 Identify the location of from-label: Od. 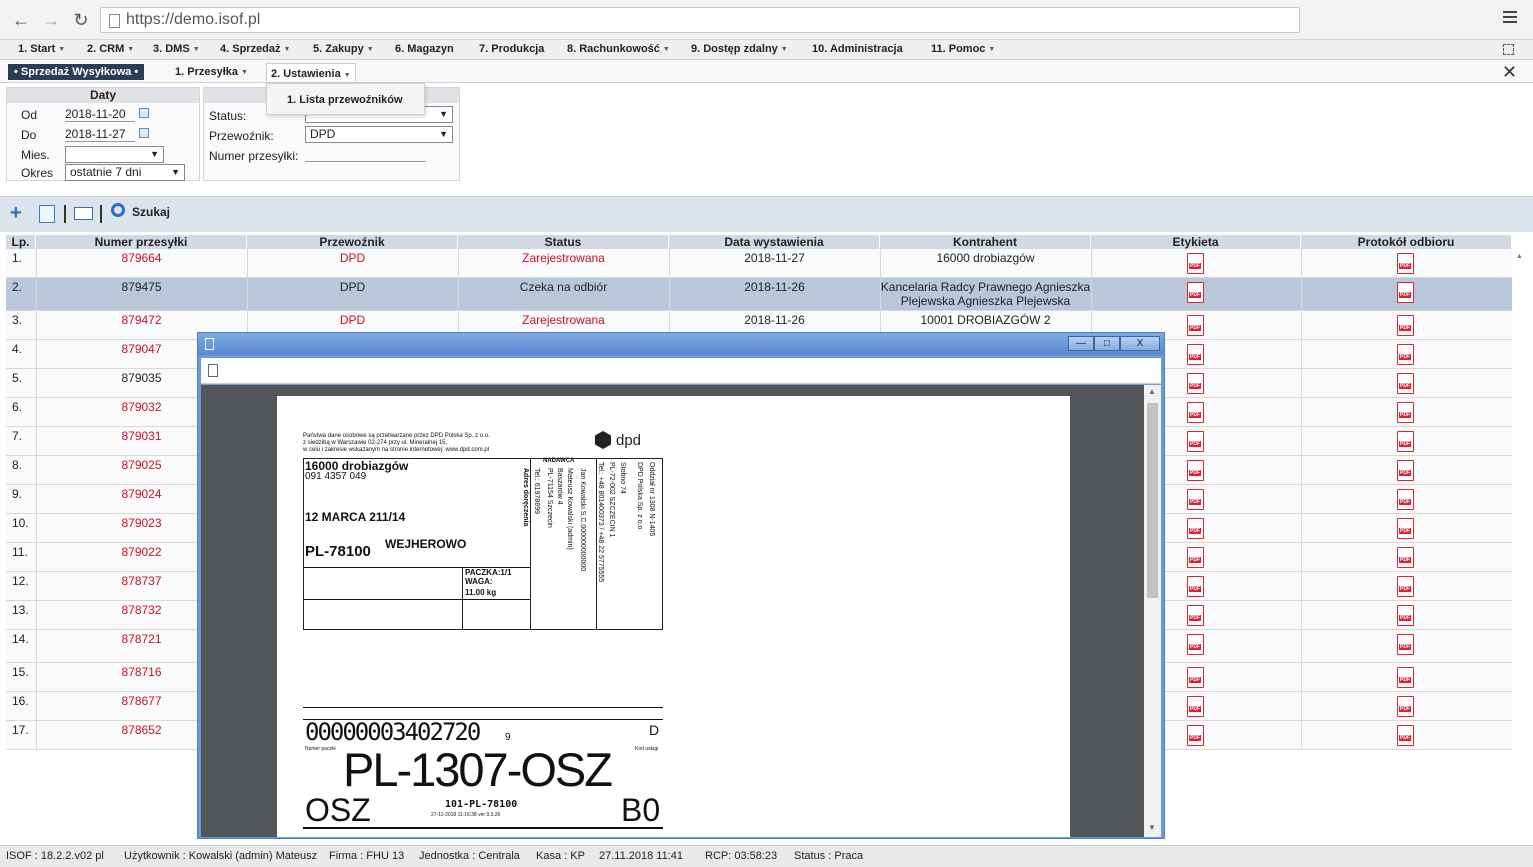
(29, 115).